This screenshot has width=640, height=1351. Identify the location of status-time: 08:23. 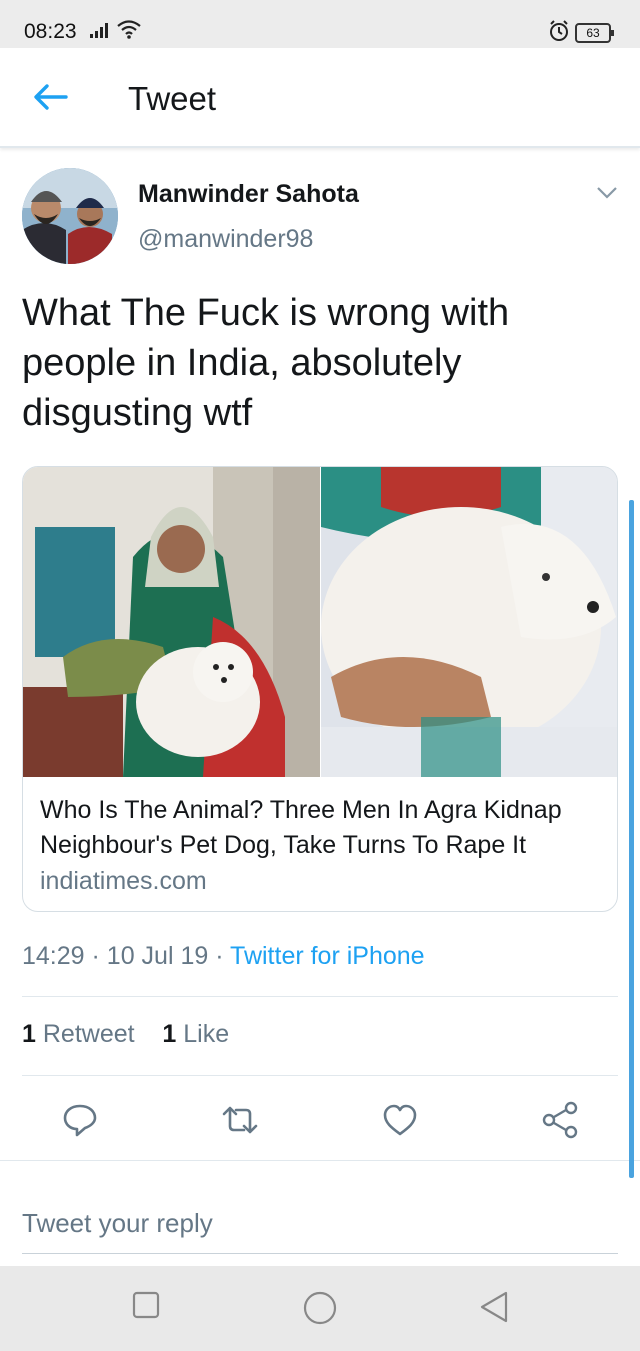
(50, 31).